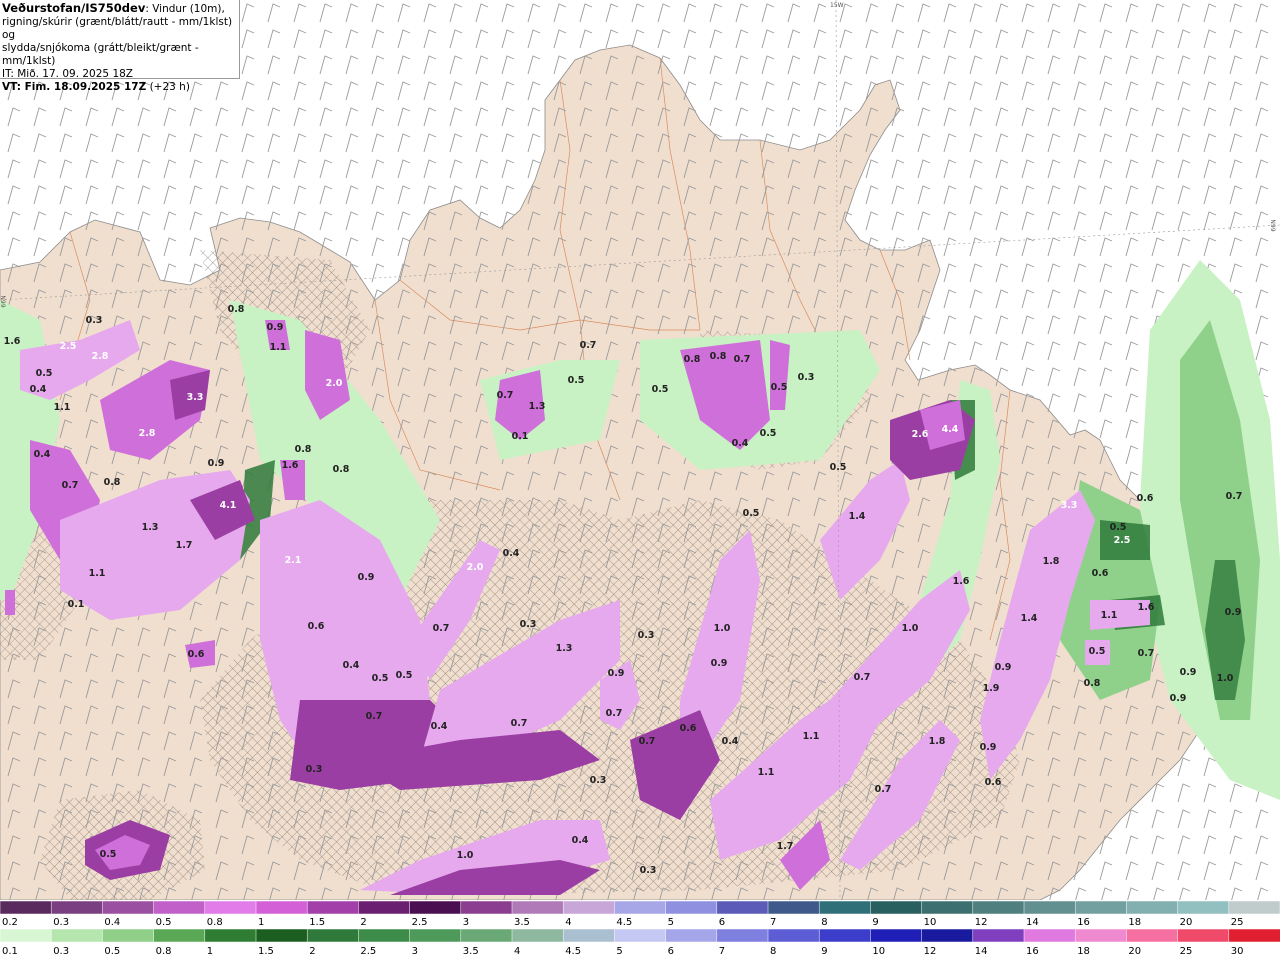  I want to click on valid-time: VT: Fim. 18.09.2025 17Z, so click(74, 87).